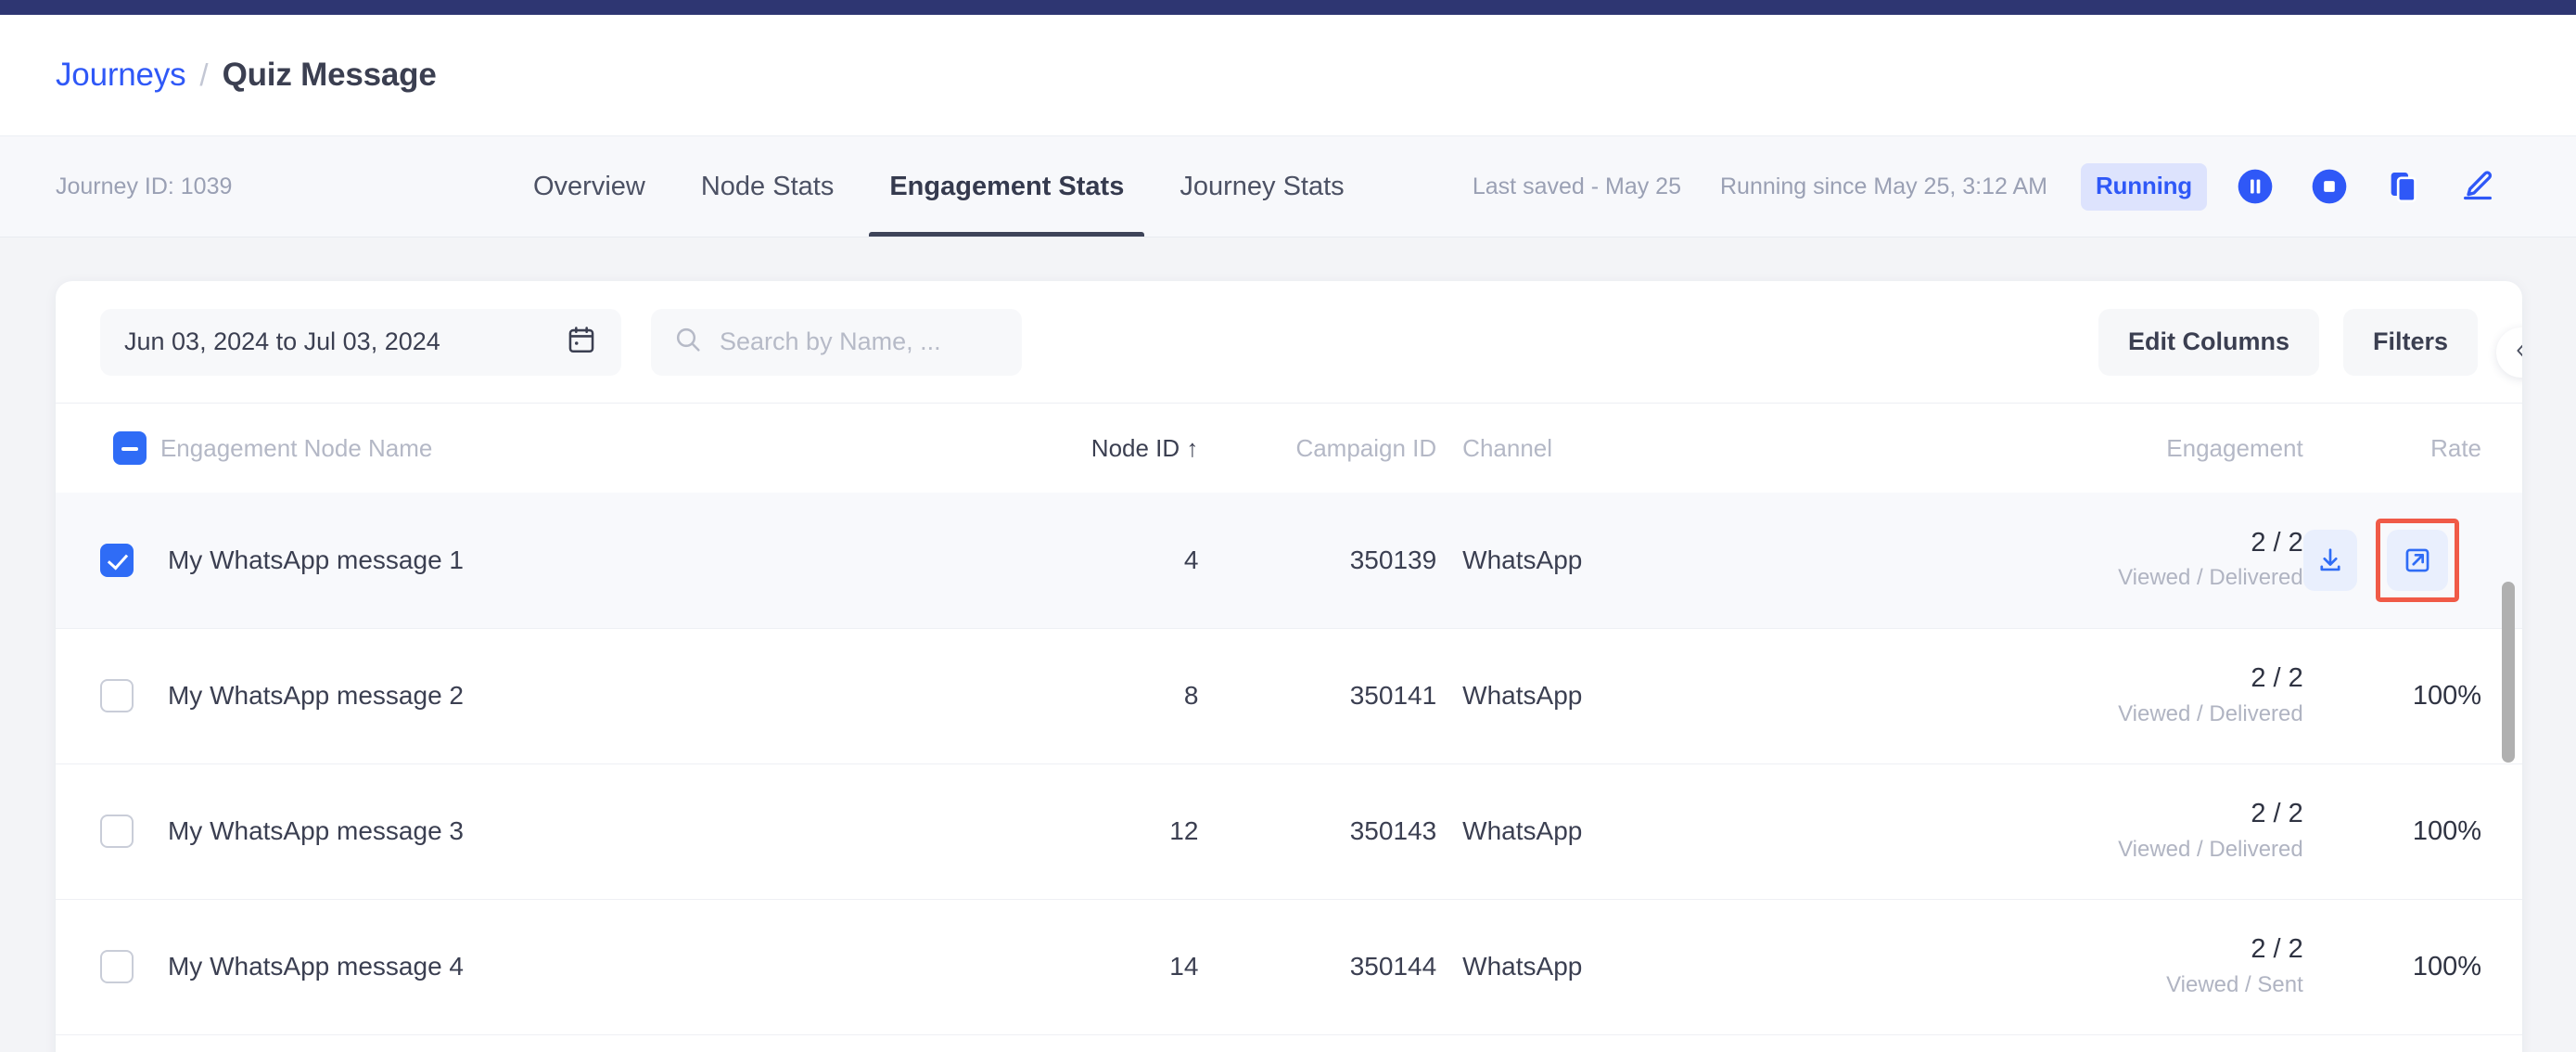 This screenshot has width=2576, height=1052. What do you see at coordinates (1288, 7) in the screenshot?
I see `app-top-bar` at bounding box center [1288, 7].